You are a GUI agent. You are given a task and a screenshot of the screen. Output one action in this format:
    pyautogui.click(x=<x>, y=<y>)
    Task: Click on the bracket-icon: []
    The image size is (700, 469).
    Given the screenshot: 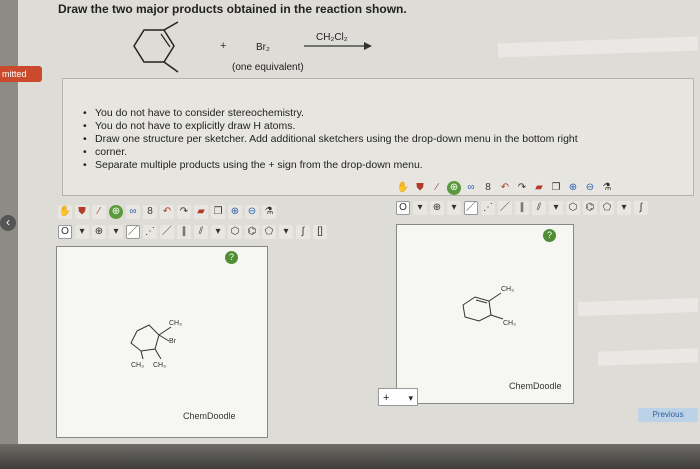 What is the action you would take?
    pyautogui.click(x=320, y=232)
    